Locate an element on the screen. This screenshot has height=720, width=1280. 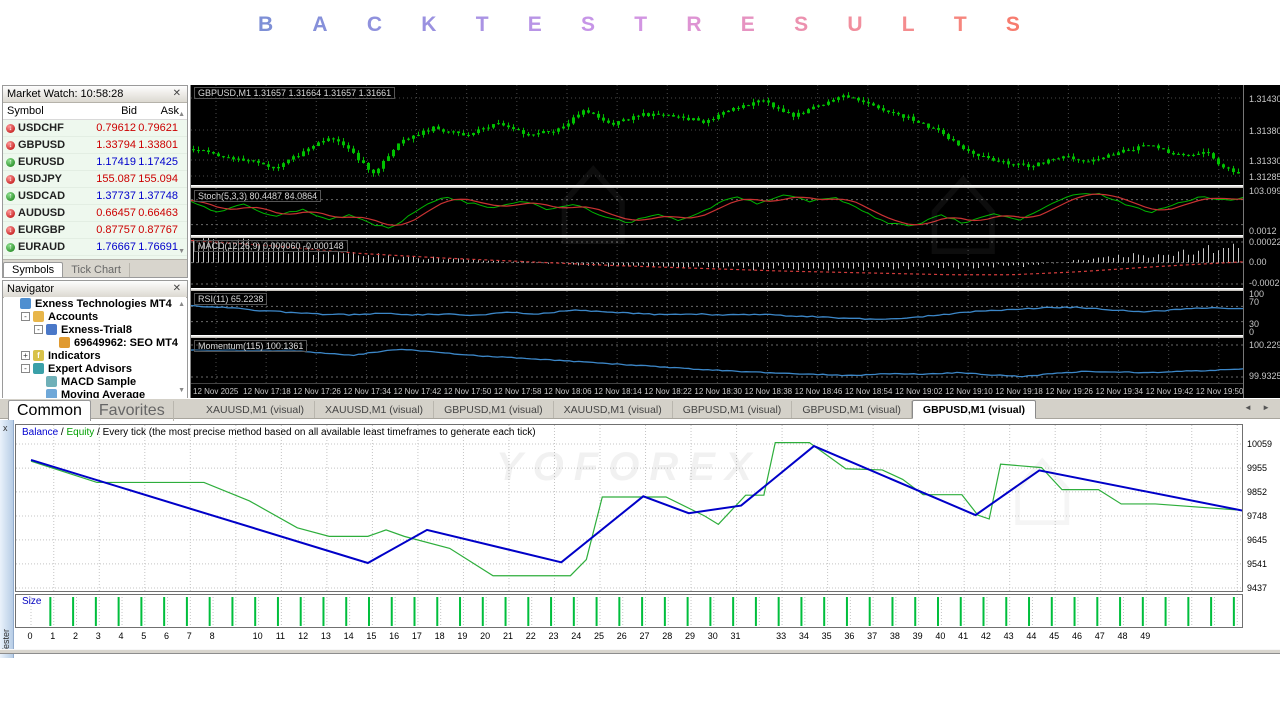
user-icon is located at coordinates (64, 342).